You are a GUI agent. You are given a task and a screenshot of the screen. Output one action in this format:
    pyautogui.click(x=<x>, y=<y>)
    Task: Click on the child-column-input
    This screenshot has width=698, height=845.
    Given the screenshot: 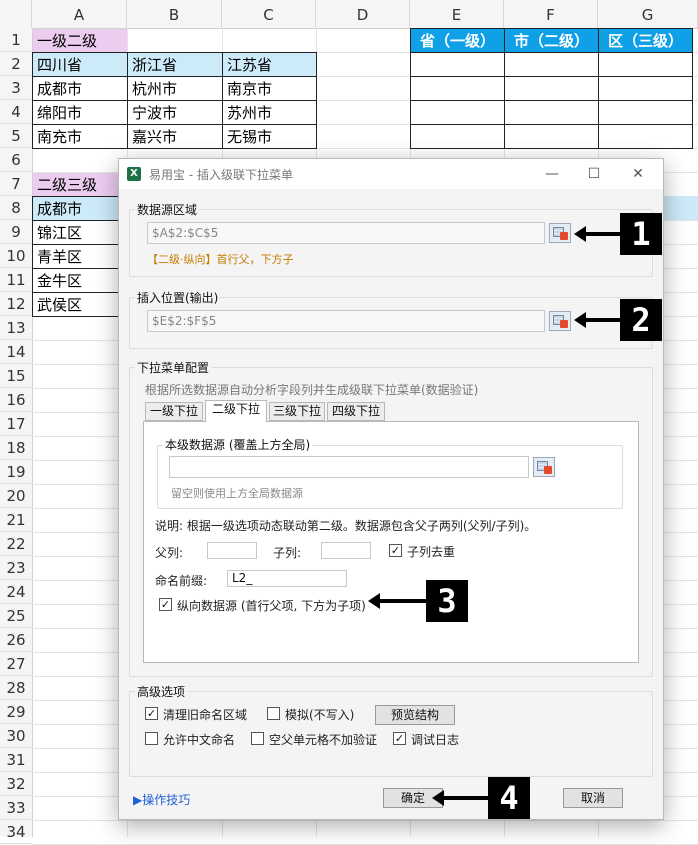 What is the action you would take?
    pyautogui.click(x=346, y=550)
    